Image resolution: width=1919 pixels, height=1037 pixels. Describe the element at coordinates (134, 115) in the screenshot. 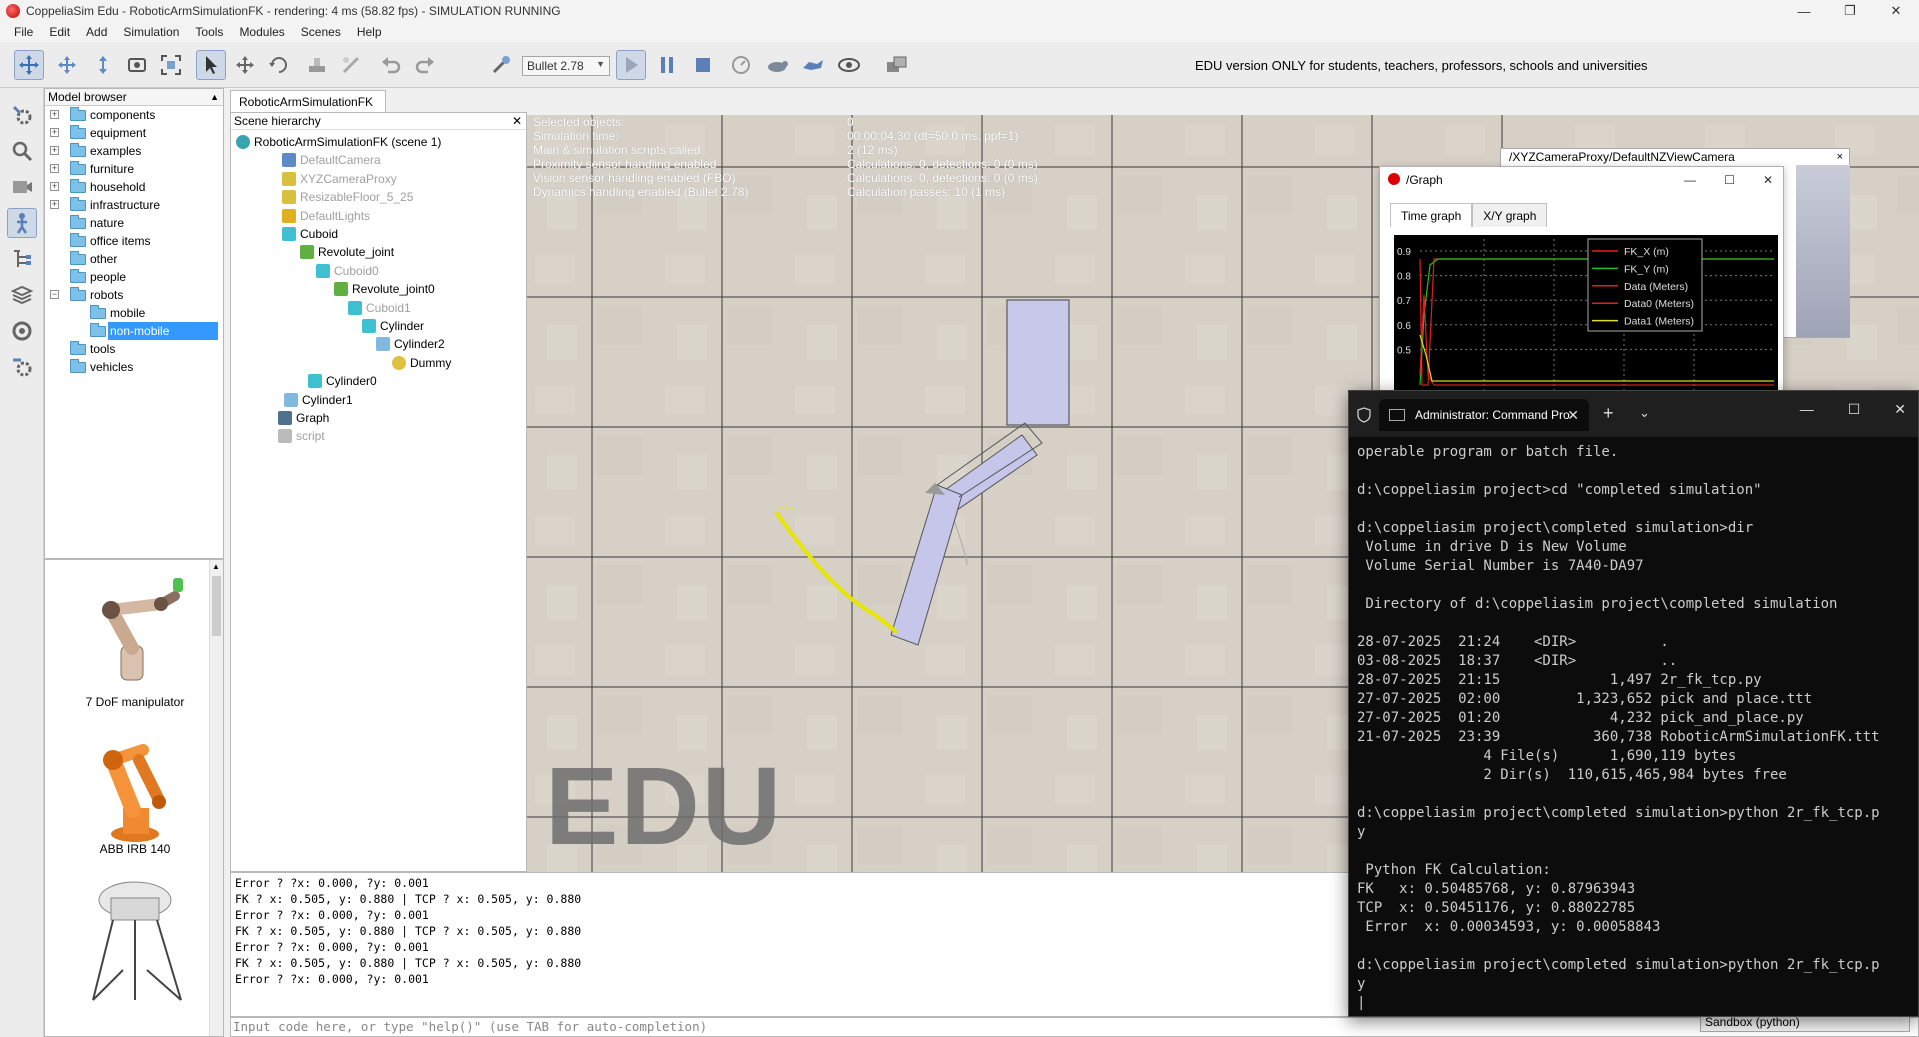

I see `model-folder-components: + components` at that location.